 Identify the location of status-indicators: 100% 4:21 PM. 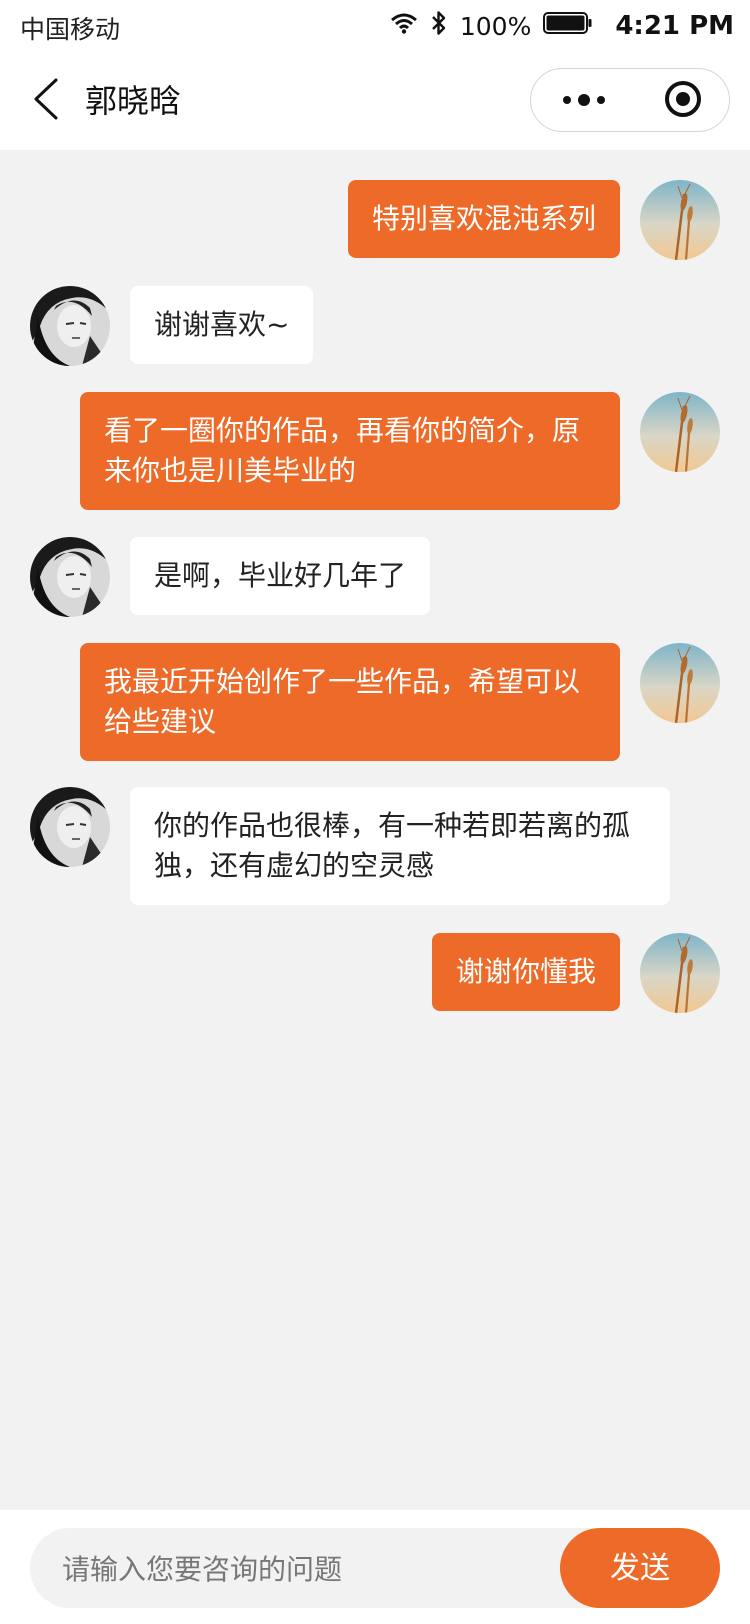
(562, 26).